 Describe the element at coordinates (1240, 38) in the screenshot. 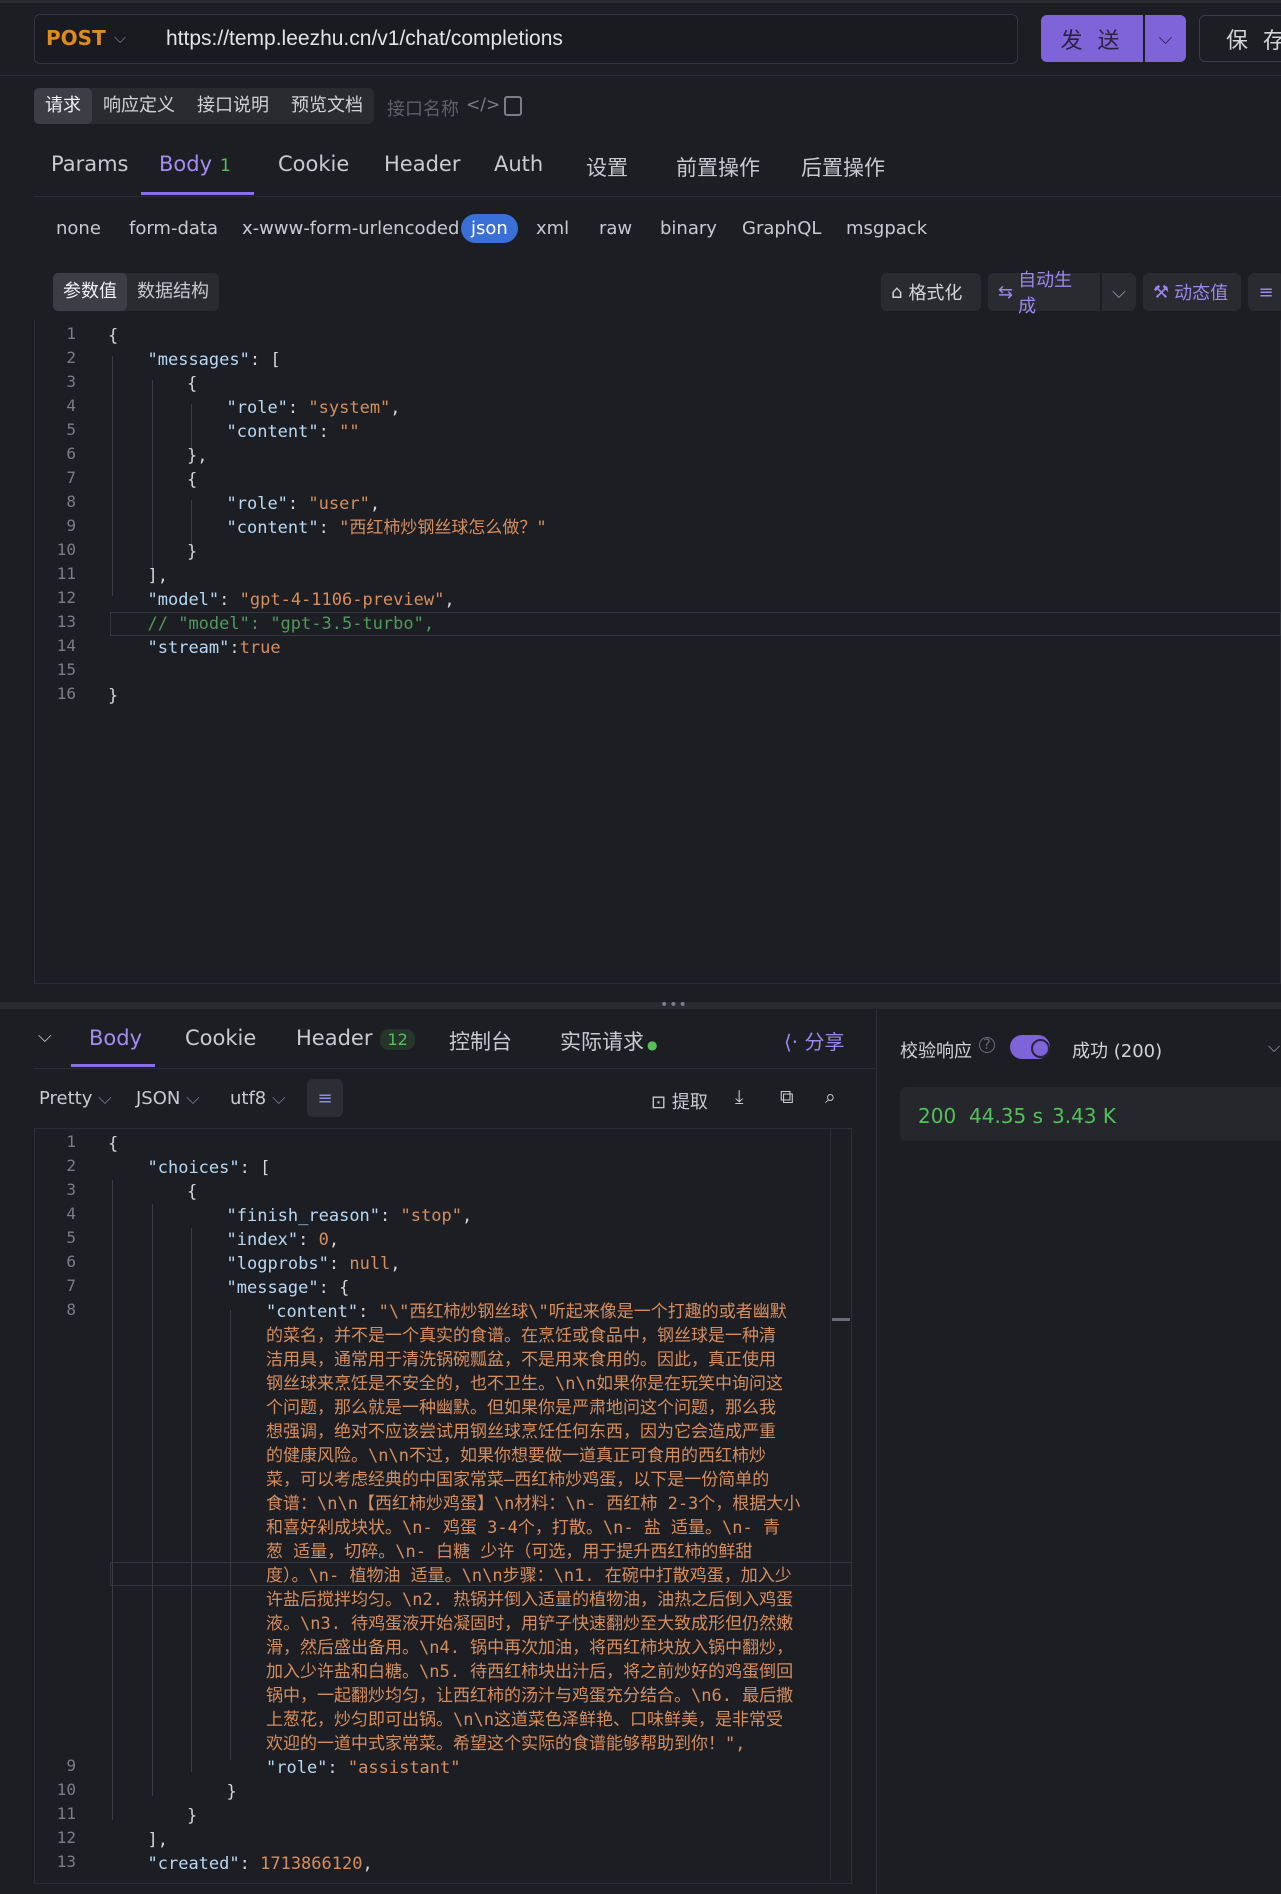

I see `save-button: 保 存` at that location.